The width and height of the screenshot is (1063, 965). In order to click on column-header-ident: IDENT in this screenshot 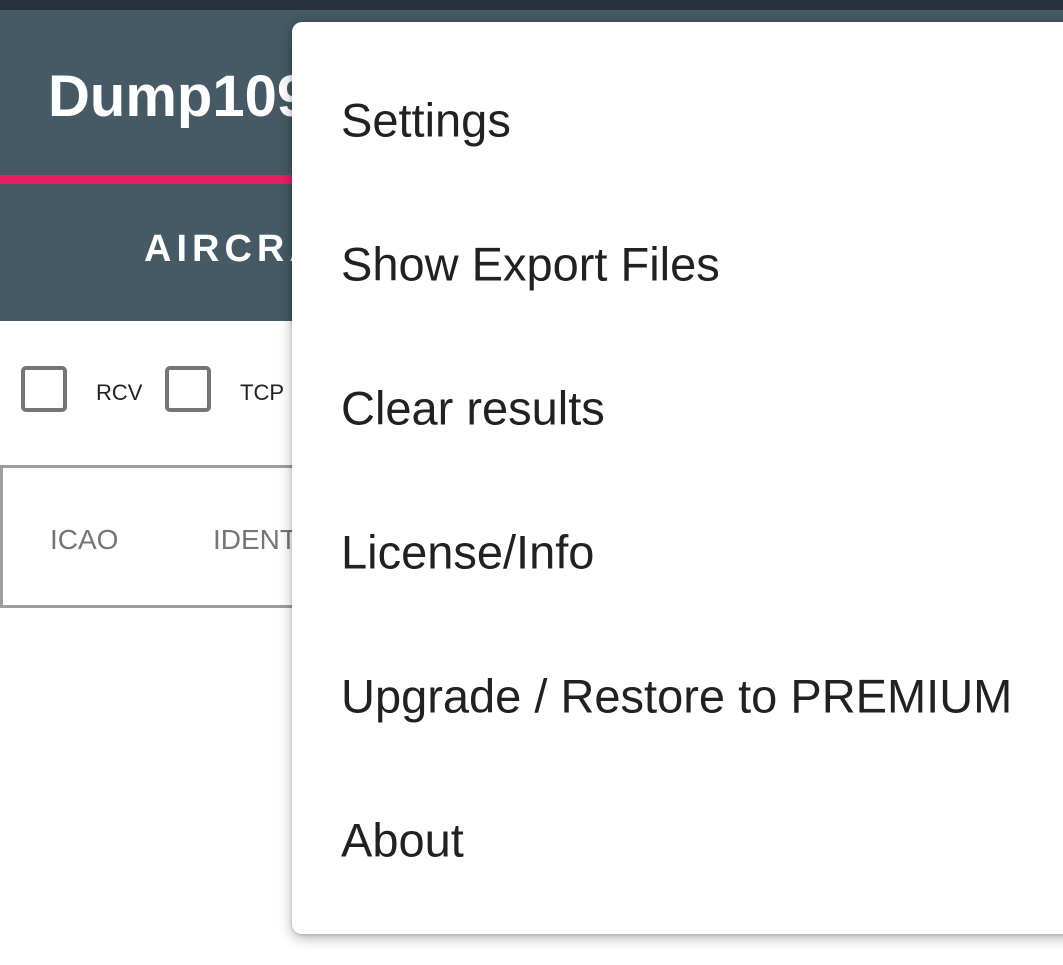, I will do `click(255, 540)`.